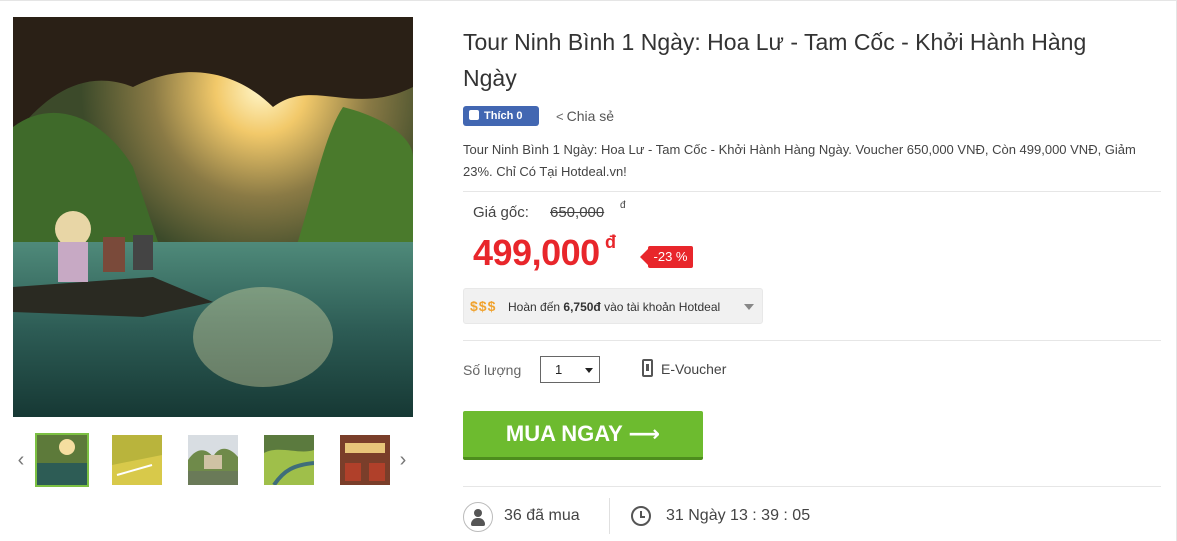  Describe the element at coordinates (570, 369) in the screenshot. I see `quantity-select: 1` at that location.